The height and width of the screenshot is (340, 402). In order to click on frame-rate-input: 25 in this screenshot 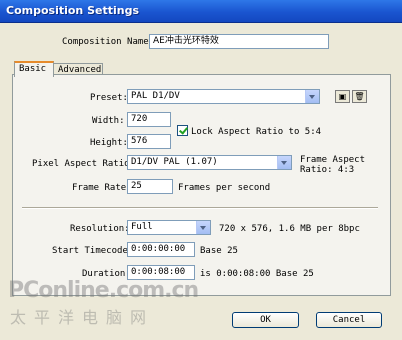, I will do `click(150, 186)`.